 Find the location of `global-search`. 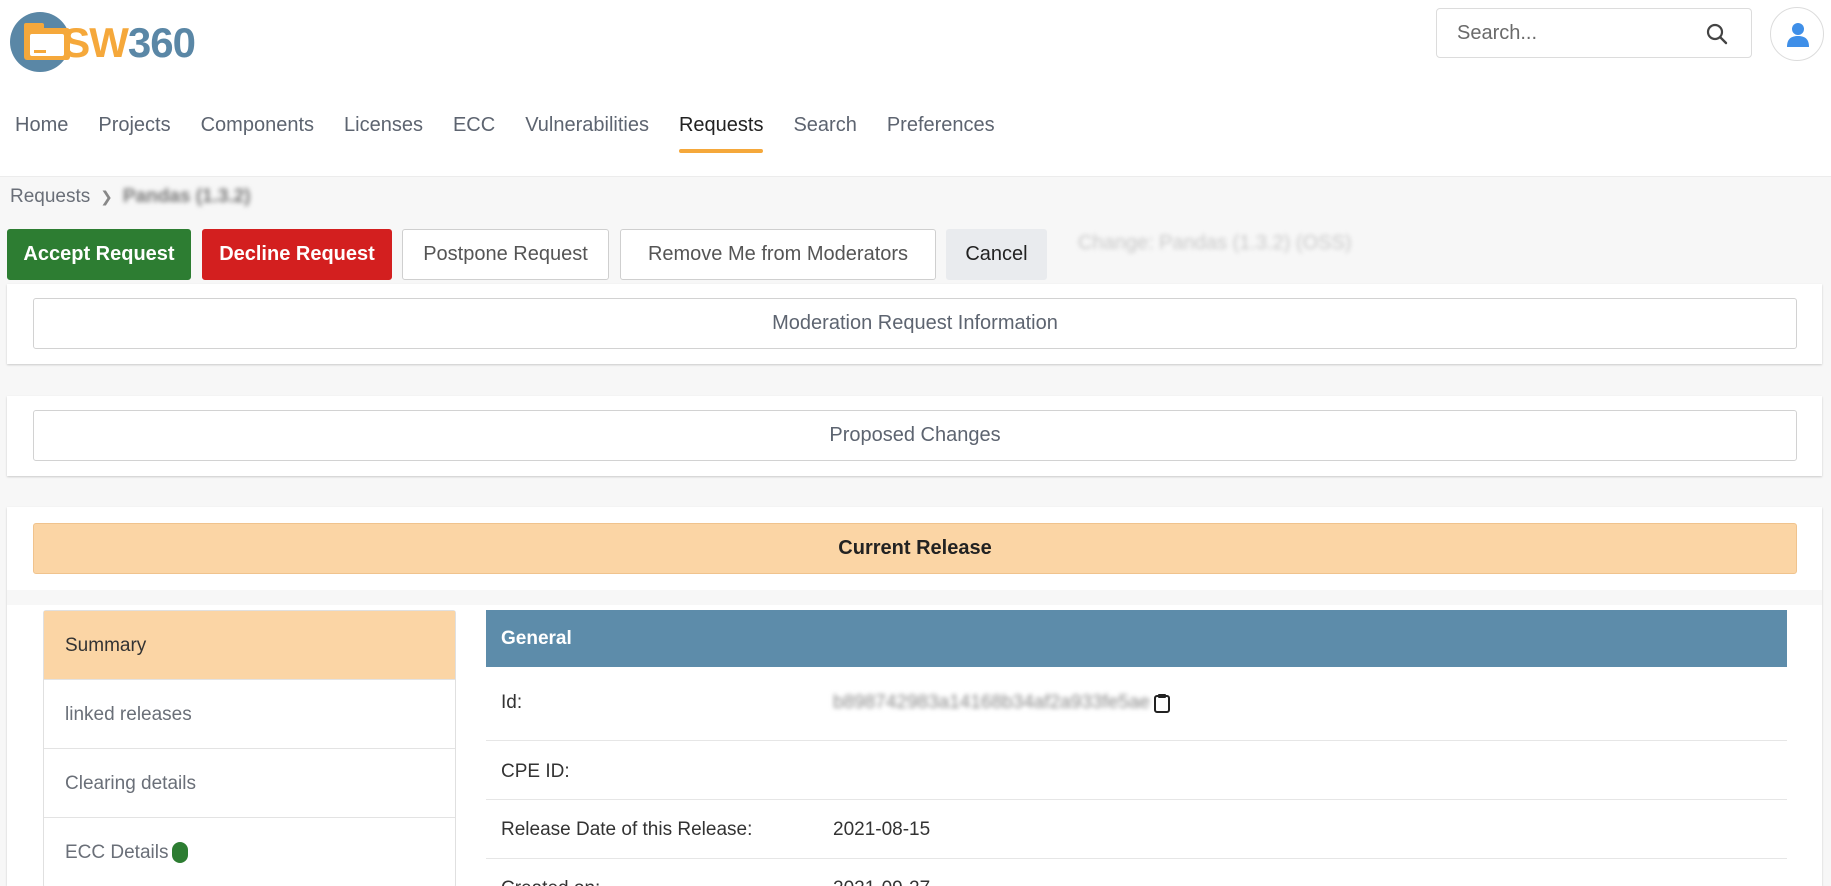

global-search is located at coordinates (1594, 33).